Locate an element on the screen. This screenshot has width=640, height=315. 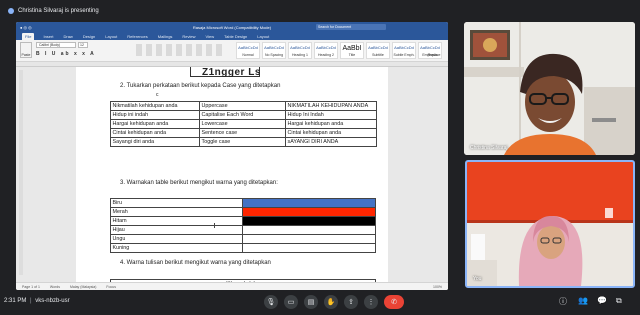
color-label-cell: Kuning is located at coordinates (176, 248).